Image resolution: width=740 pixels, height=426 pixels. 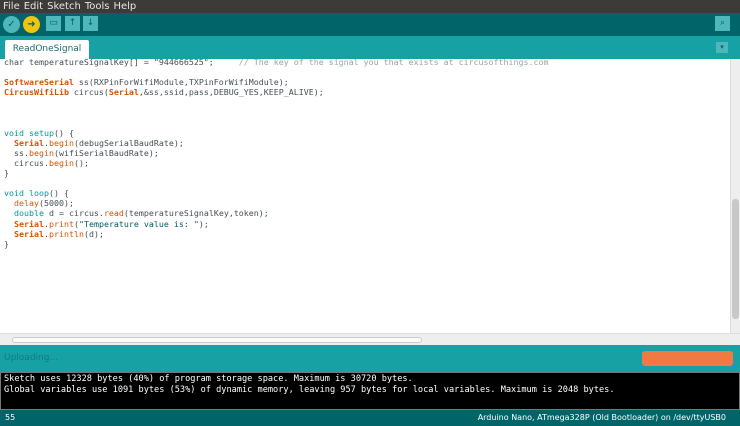 What do you see at coordinates (26, 162) in the screenshot?
I see `code-token: circus.` at bounding box center [26, 162].